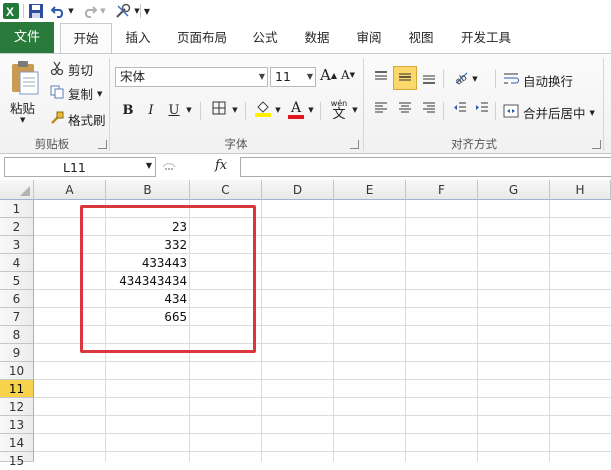 Image resolution: width=611 pixels, height=470 pixels. What do you see at coordinates (22, 107) in the screenshot?
I see `paste-button: 粘贴` at bounding box center [22, 107].